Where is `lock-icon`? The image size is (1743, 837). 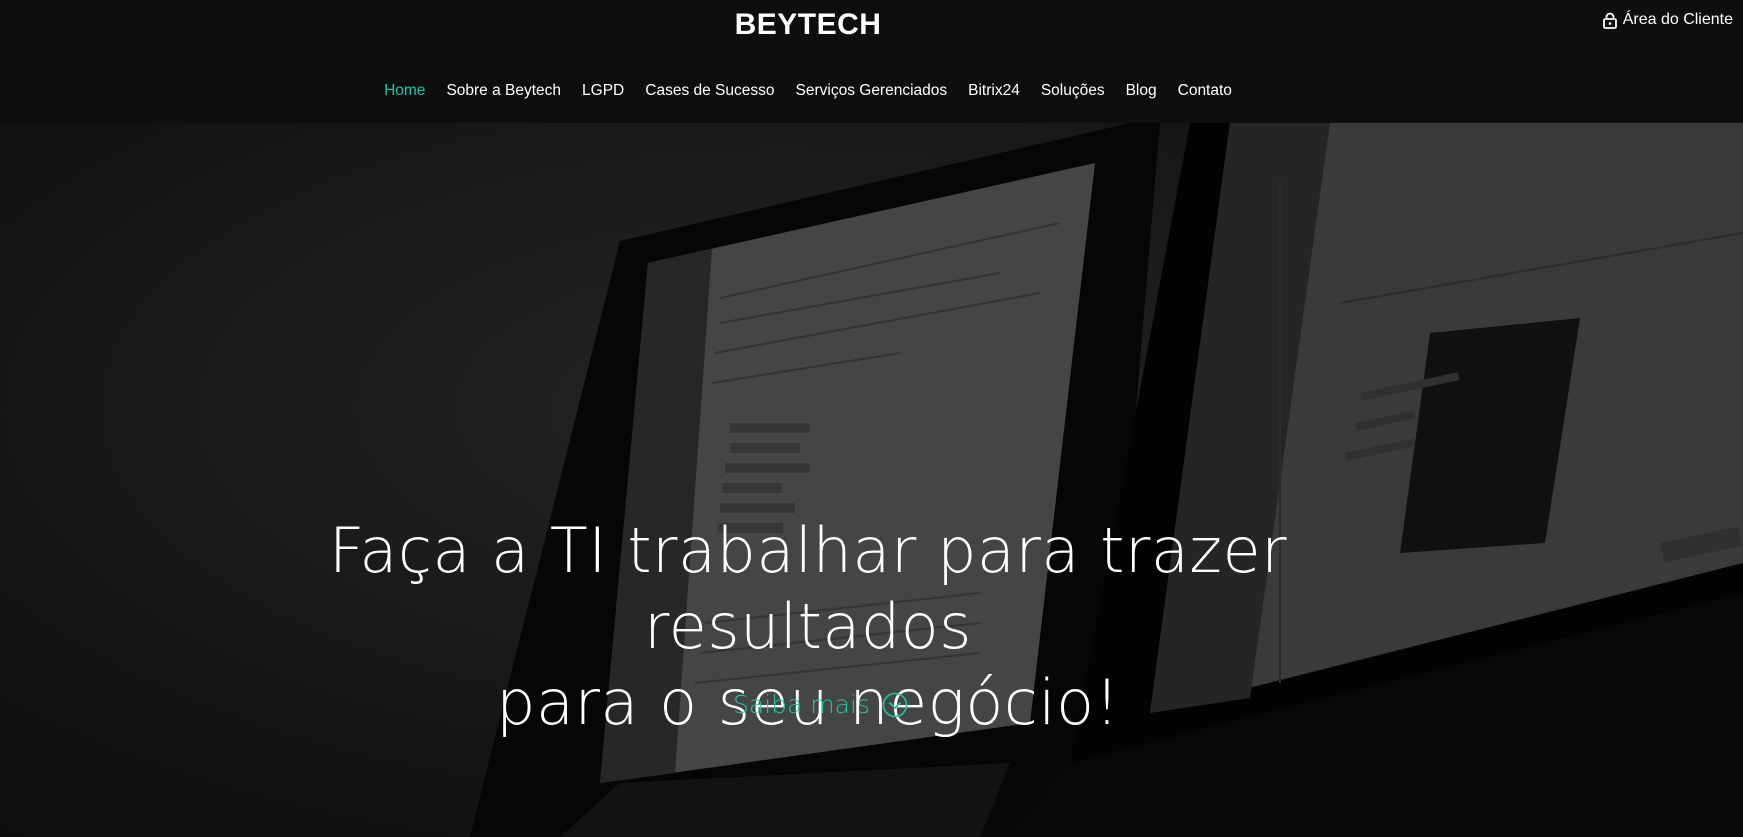
lock-icon is located at coordinates (1609, 20).